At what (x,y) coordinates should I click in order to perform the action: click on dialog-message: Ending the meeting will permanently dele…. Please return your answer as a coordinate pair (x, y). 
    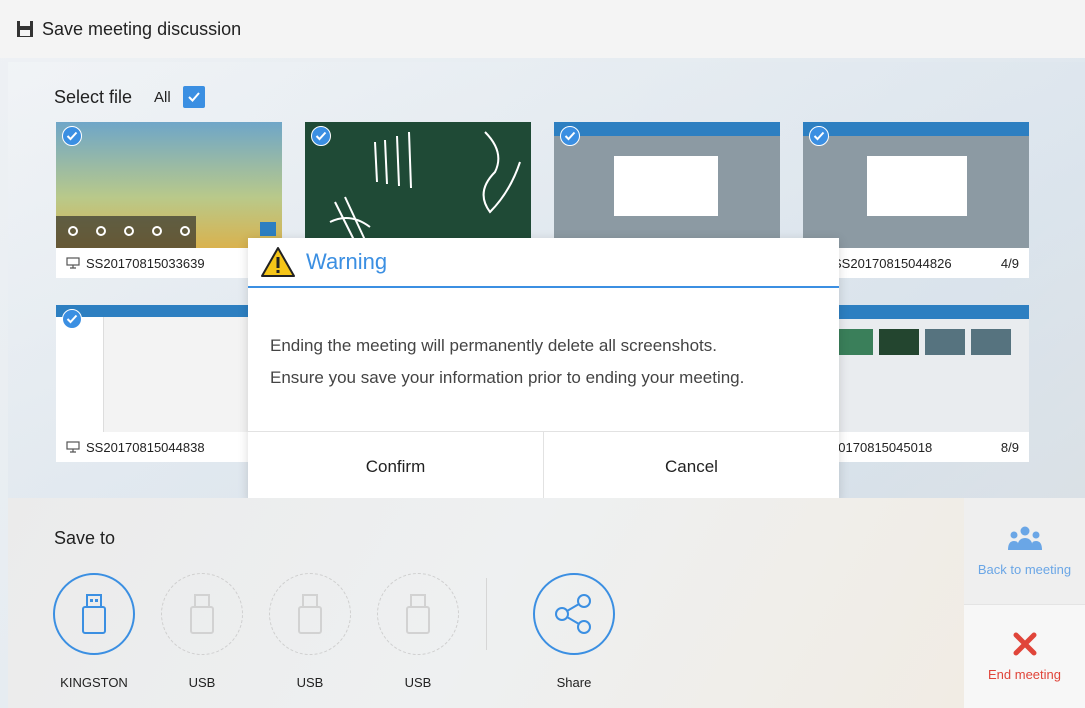
    Looking at the image, I should click on (543, 341).